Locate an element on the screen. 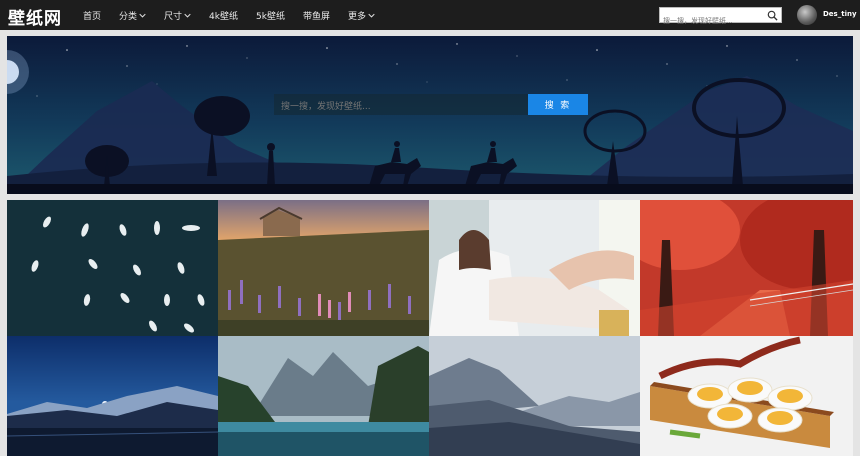 This screenshot has width=860, height=456. wallpaper-tile-night-lake is located at coordinates (112, 396).